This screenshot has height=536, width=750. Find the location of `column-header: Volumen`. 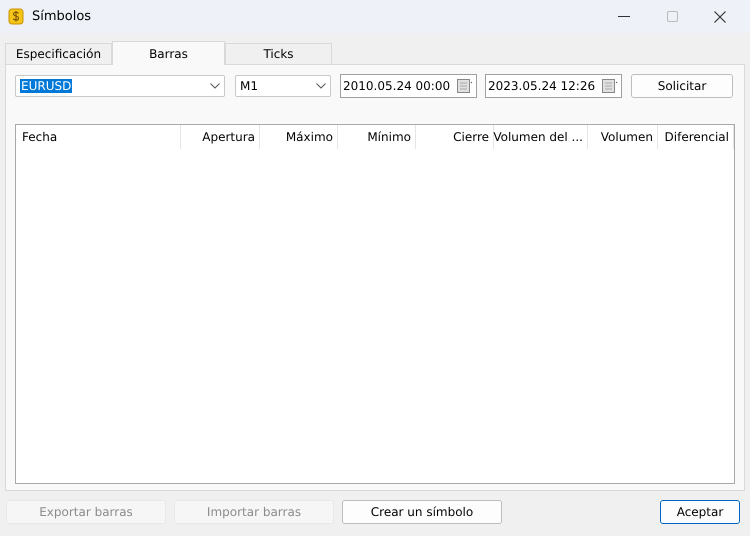

column-header: Volumen is located at coordinates (623, 137).